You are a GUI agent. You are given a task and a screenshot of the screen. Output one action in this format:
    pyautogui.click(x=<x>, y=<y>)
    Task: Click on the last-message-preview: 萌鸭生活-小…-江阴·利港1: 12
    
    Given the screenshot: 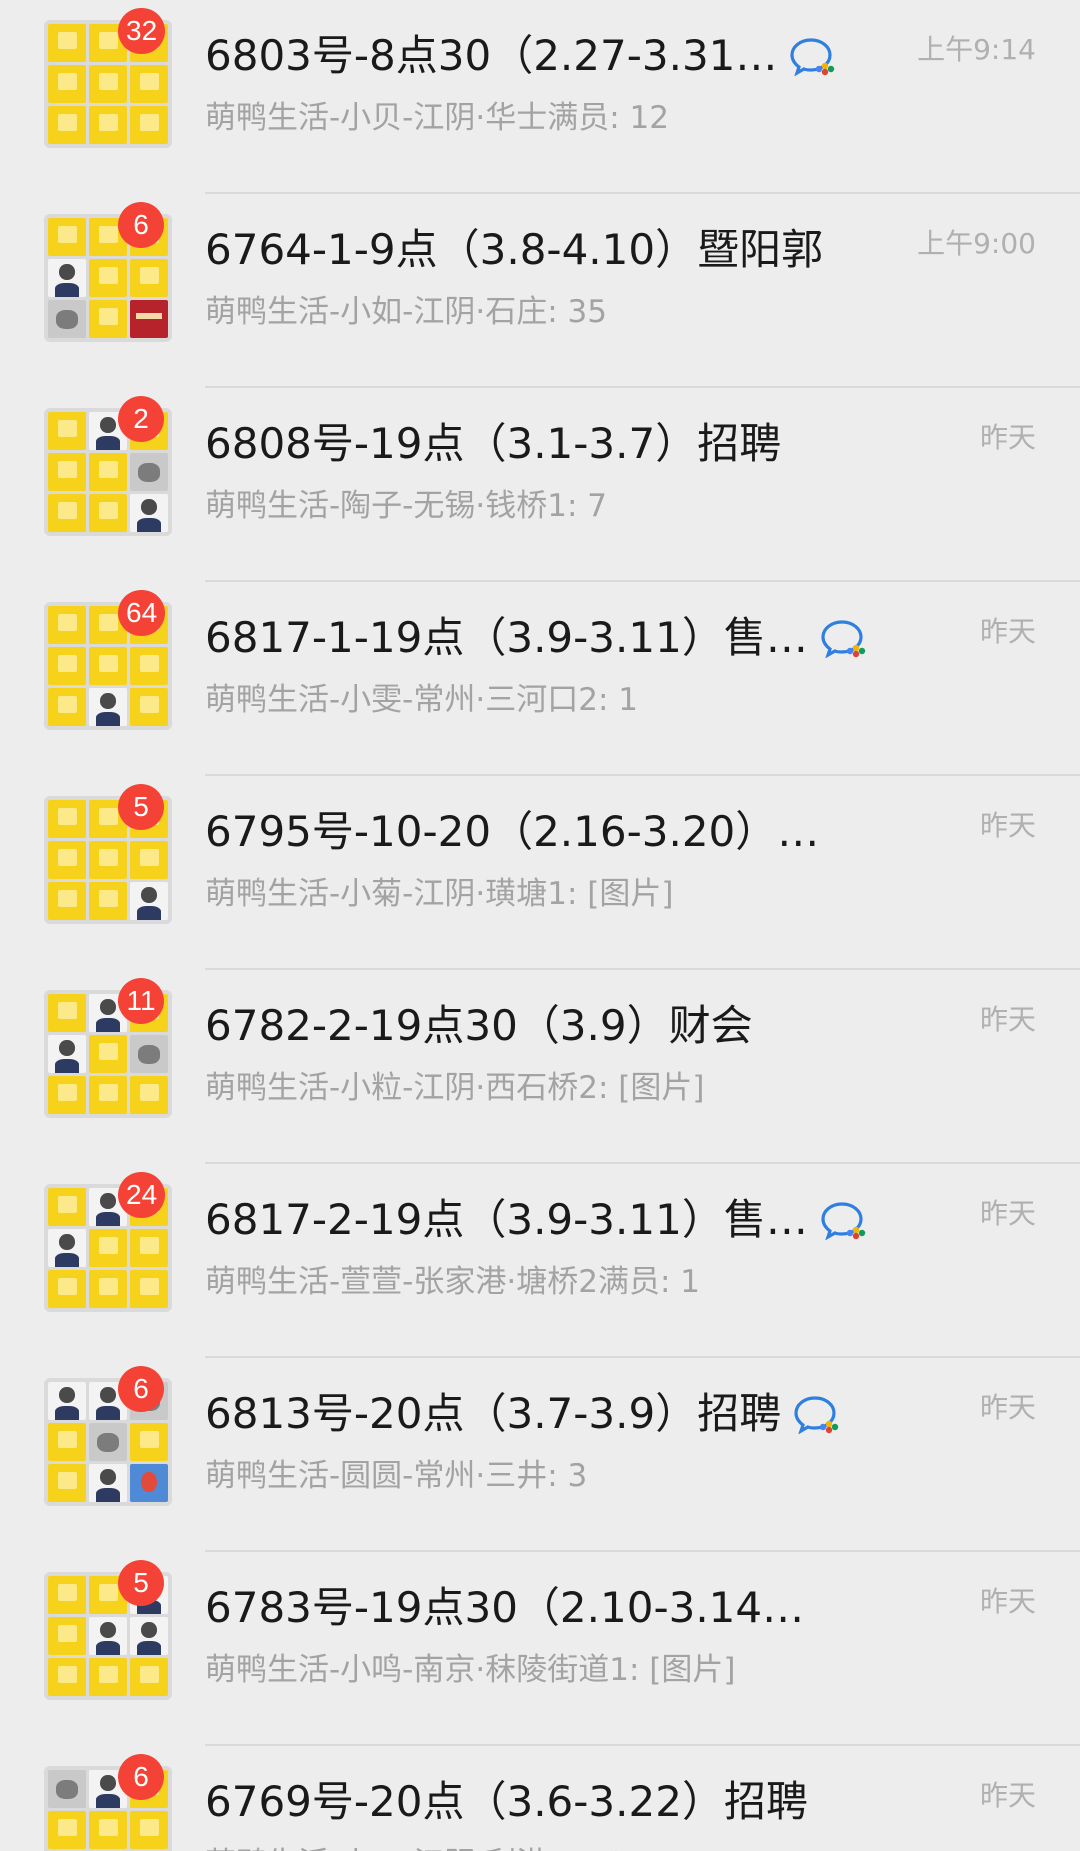 What is the action you would take?
    pyautogui.click(x=416, y=1847)
    